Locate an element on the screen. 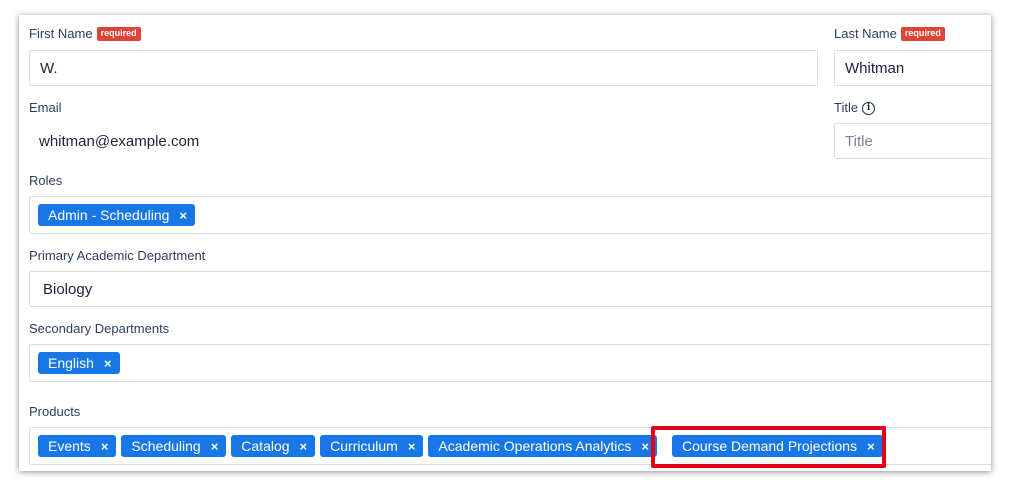  roles-multiselect: Admin - Scheduling × is located at coordinates (510, 215).